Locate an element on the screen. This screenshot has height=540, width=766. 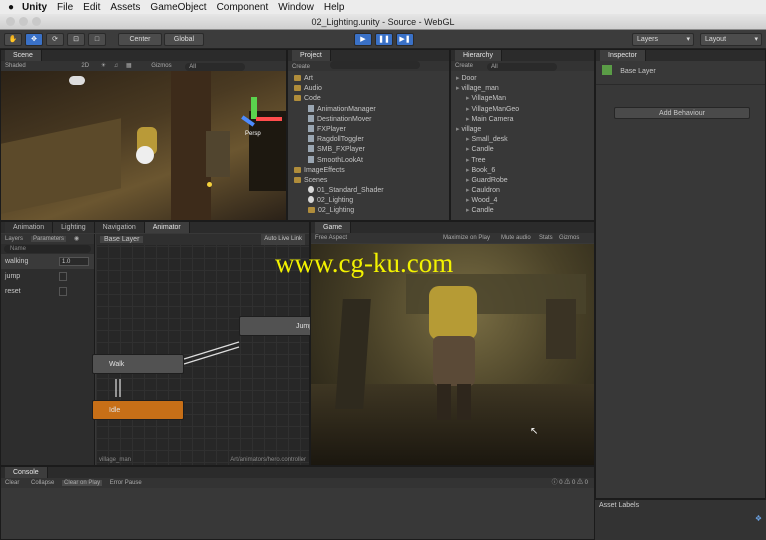
hierarchy-item: ▸ Tree is located at coordinates (525, 161).